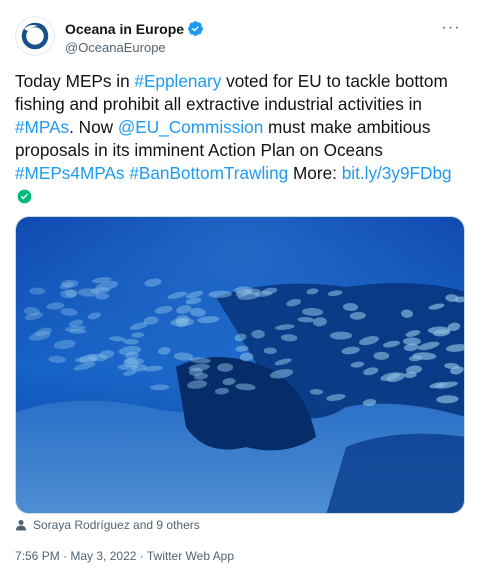 The width and height of the screenshot is (479, 576). Describe the element at coordinates (315, 173) in the screenshot. I see `tweet-text-segment: More:` at that location.